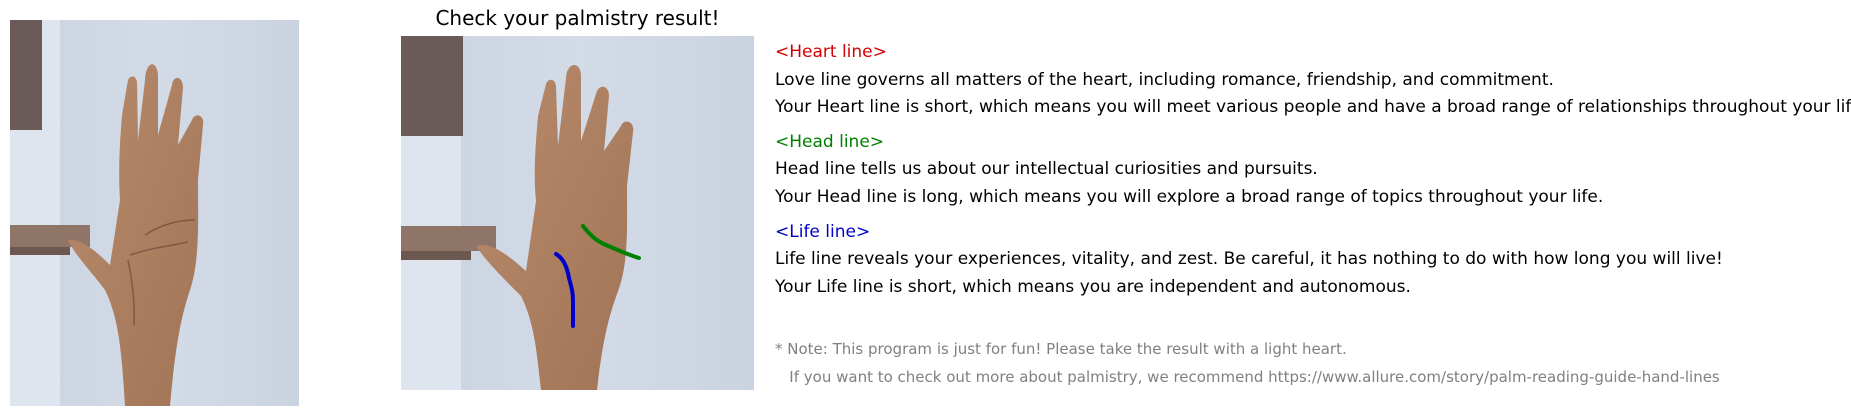 The width and height of the screenshot is (1851, 415). What do you see at coordinates (831, 52) in the screenshot?
I see `heart-line-header: <Heart line>` at bounding box center [831, 52].